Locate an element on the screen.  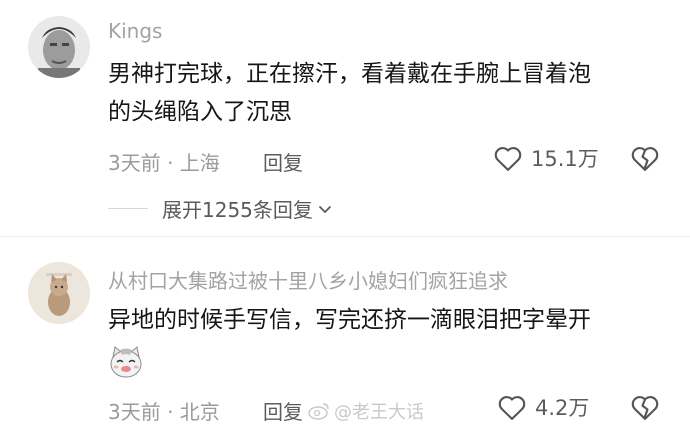
comment-meta: 3天前 · 北京 is located at coordinates (164, 412).